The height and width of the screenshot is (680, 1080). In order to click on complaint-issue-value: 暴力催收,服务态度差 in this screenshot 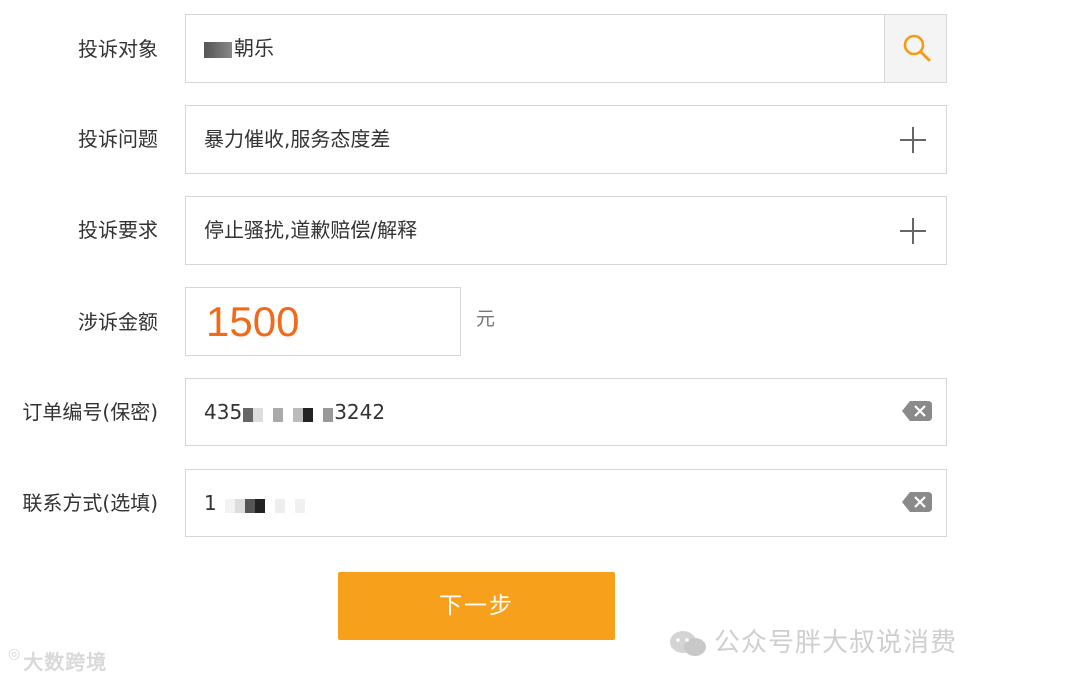, I will do `click(297, 139)`.